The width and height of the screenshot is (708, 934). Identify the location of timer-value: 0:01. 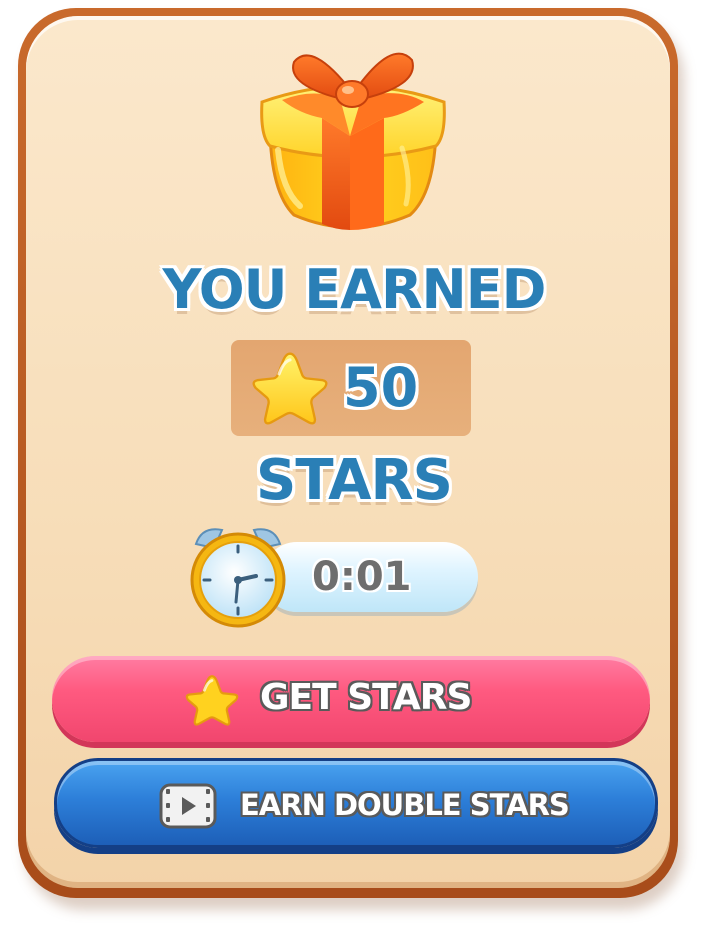
(362, 577).